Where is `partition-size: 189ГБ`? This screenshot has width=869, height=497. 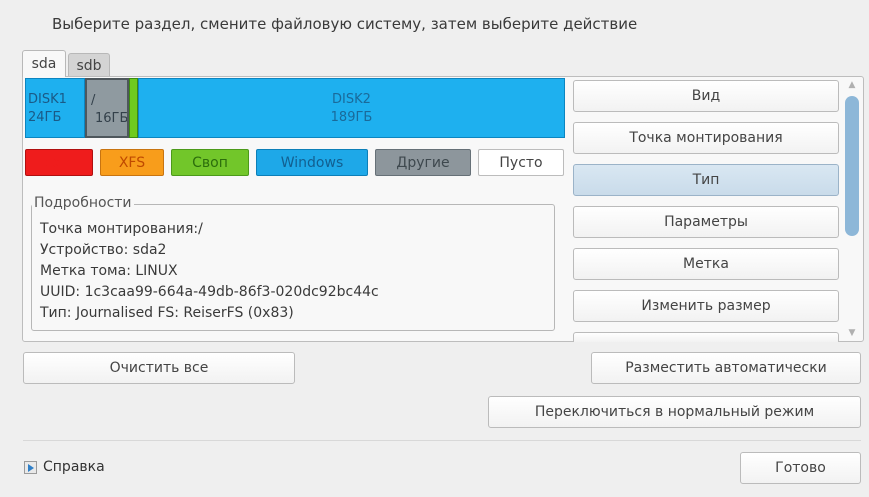 partition-size: 189ГБ is located at coordinates (351, 117).